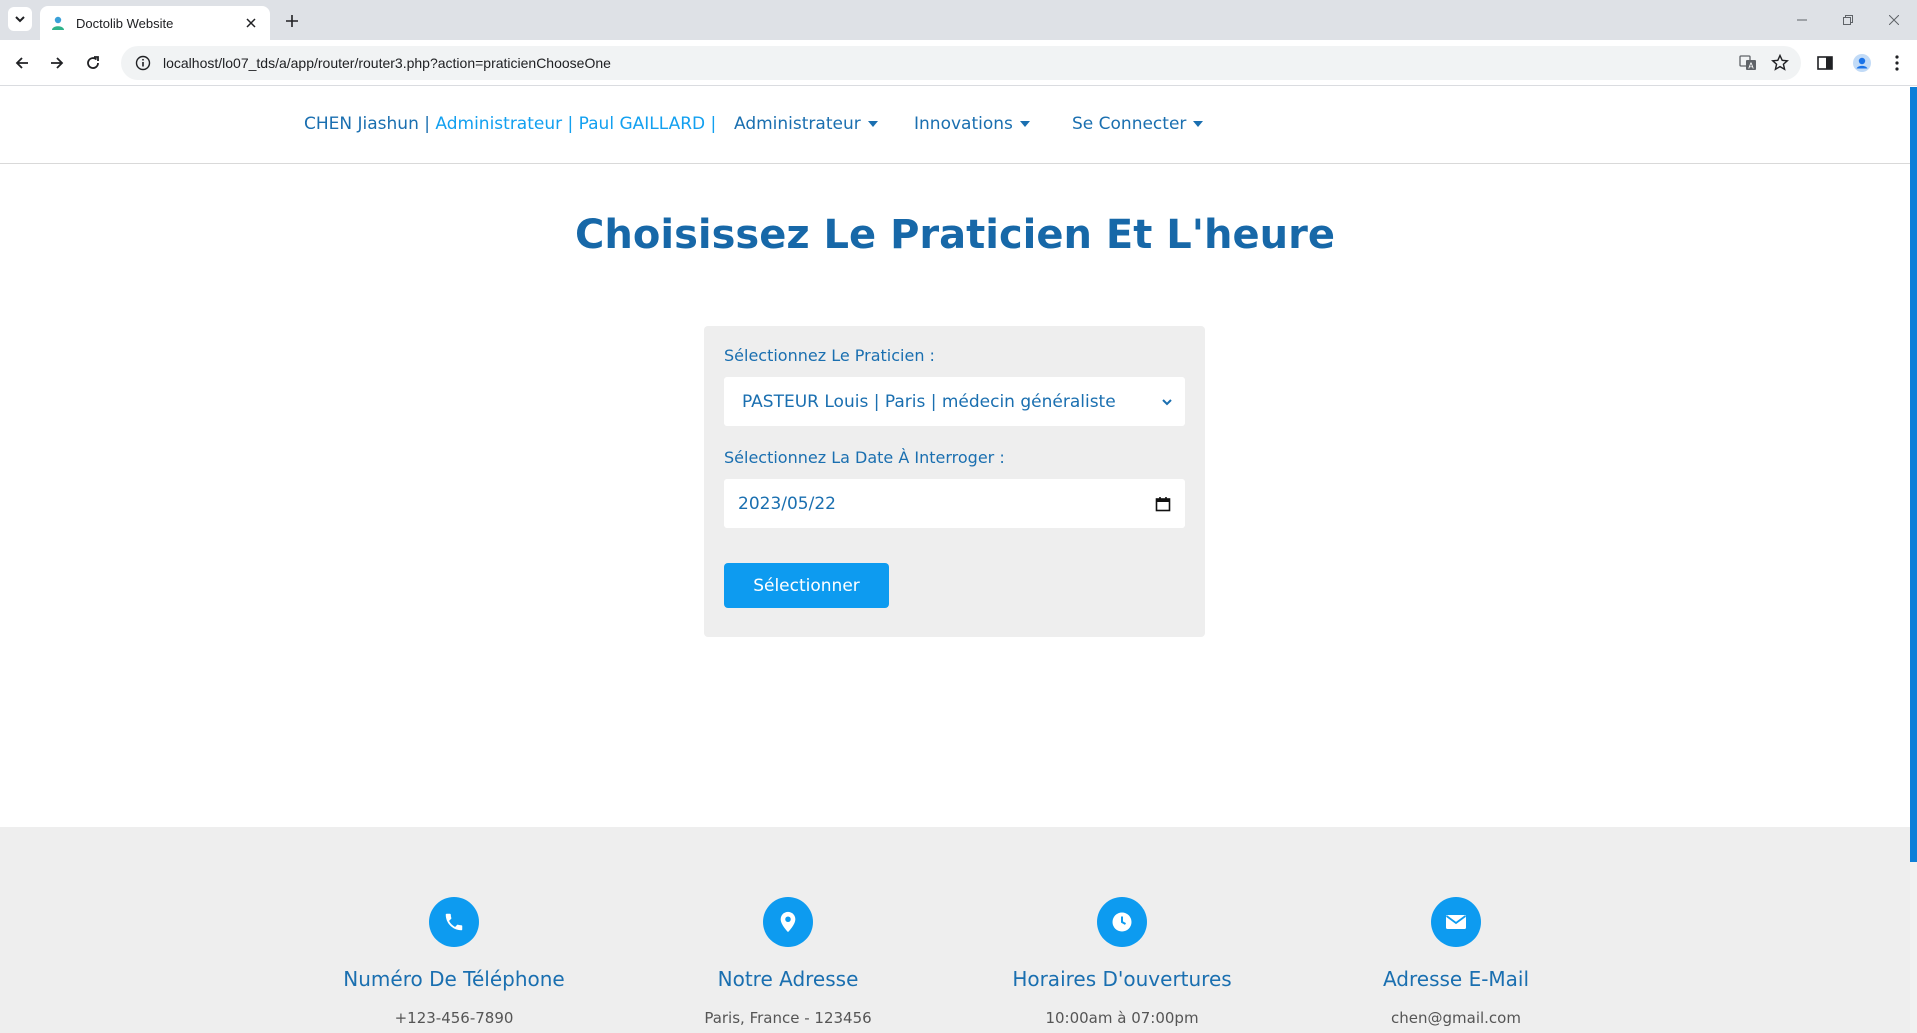 The height and width of the screenshot is (1033, 1917). I want to click on page-scrollbar-thumb, so click(1913, 474).